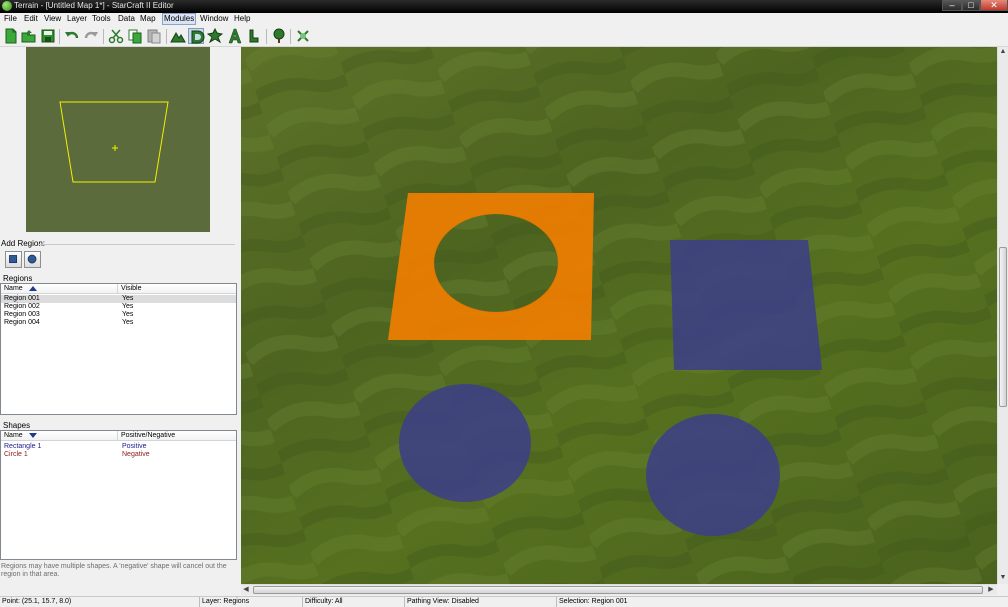 The image size is (1008, 607). Describe the element at coordinates (179, 19) in the screenshot. I see `menu-modules: Modules` at that location.